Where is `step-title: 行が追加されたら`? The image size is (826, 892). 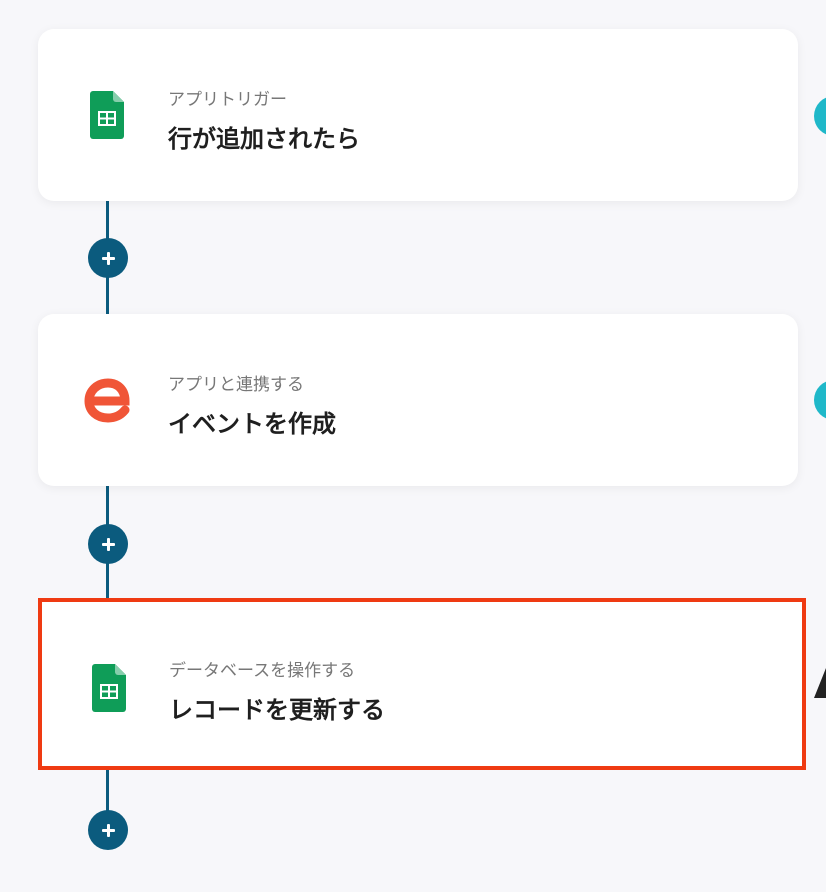 step-title: 行が追加されたら is located at coordinates (264, 139).